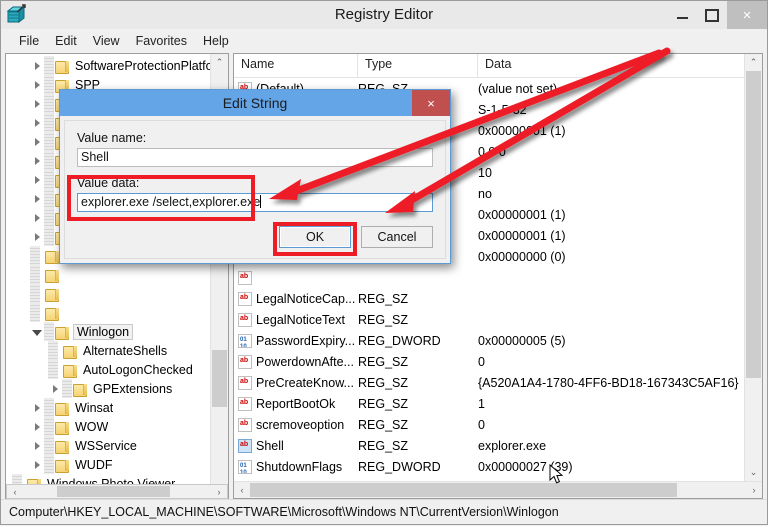 This screenshot has height=526, width=768. Describe the element at coordinates (108, 388) in the screenshot. I see `tree-item: GPExtensions` at that location.